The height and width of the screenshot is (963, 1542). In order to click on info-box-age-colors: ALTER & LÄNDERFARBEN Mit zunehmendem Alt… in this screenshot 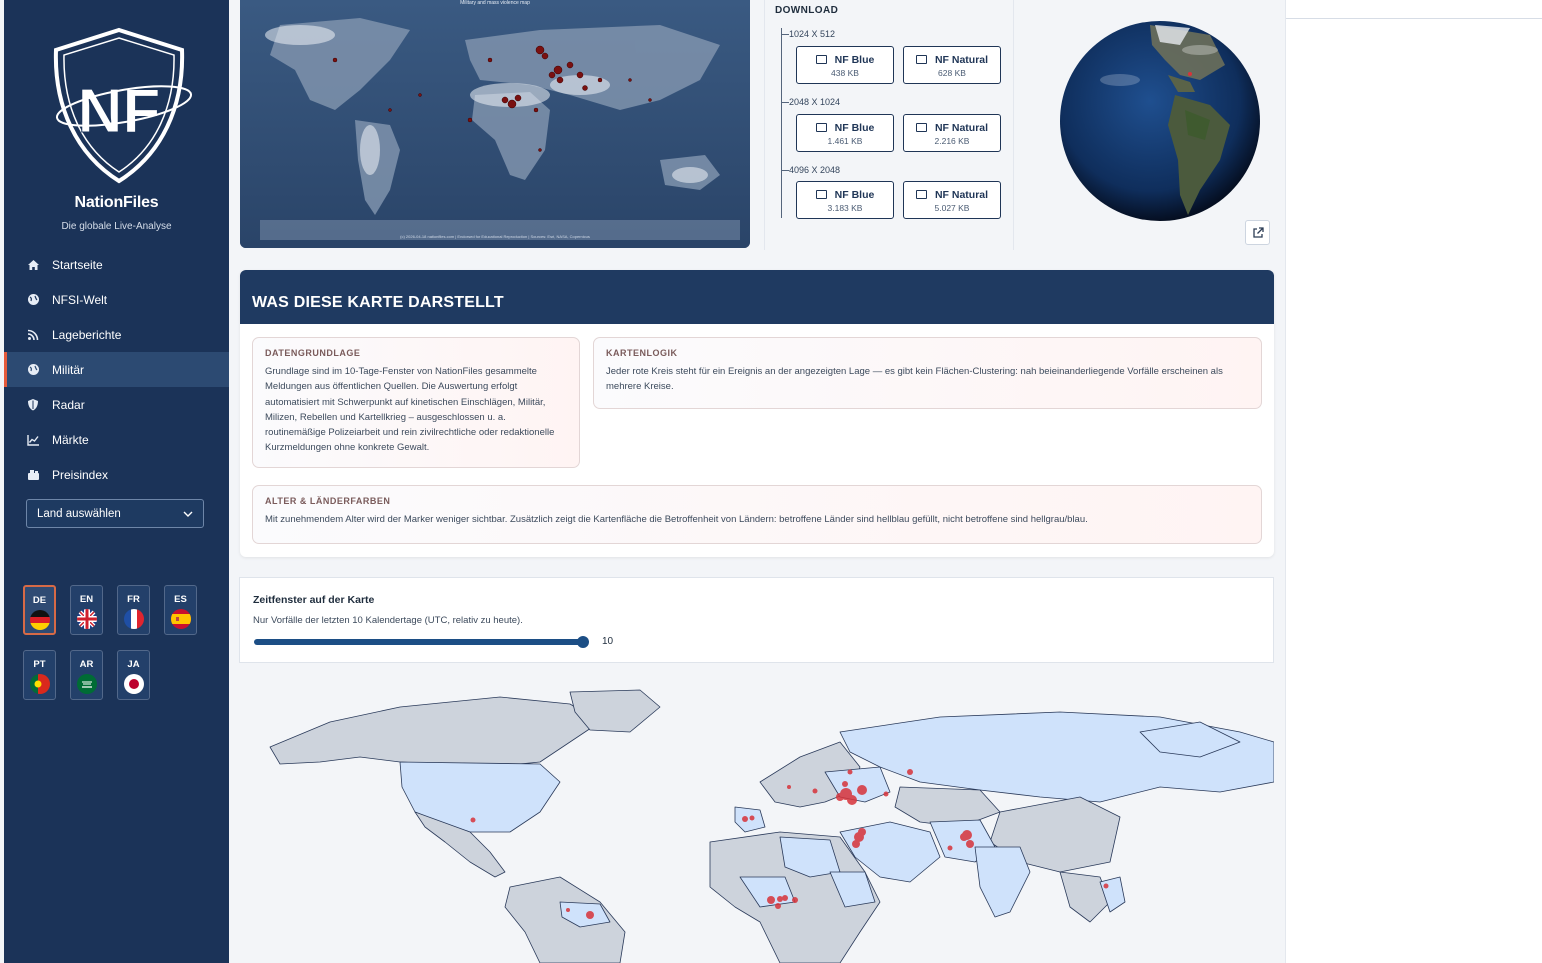, I will do `click(757, 514)`.